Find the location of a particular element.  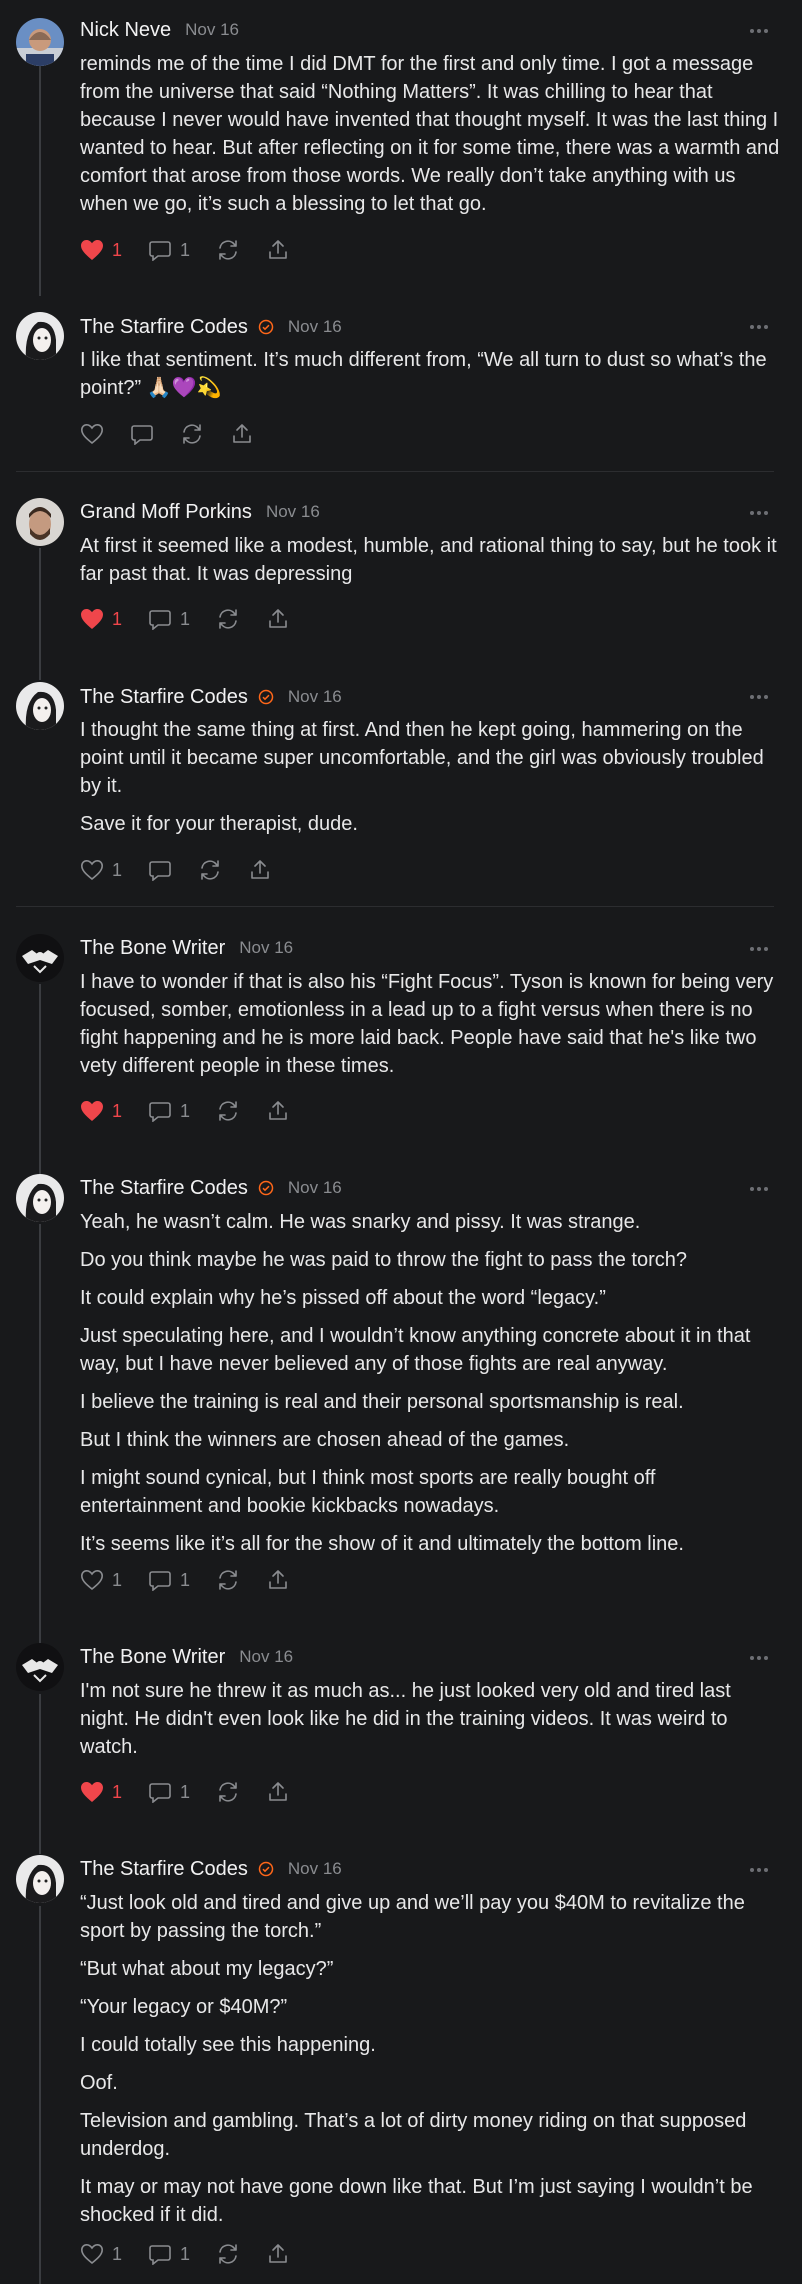

author-name: Nick Neve is located at coordinates (125, 30).